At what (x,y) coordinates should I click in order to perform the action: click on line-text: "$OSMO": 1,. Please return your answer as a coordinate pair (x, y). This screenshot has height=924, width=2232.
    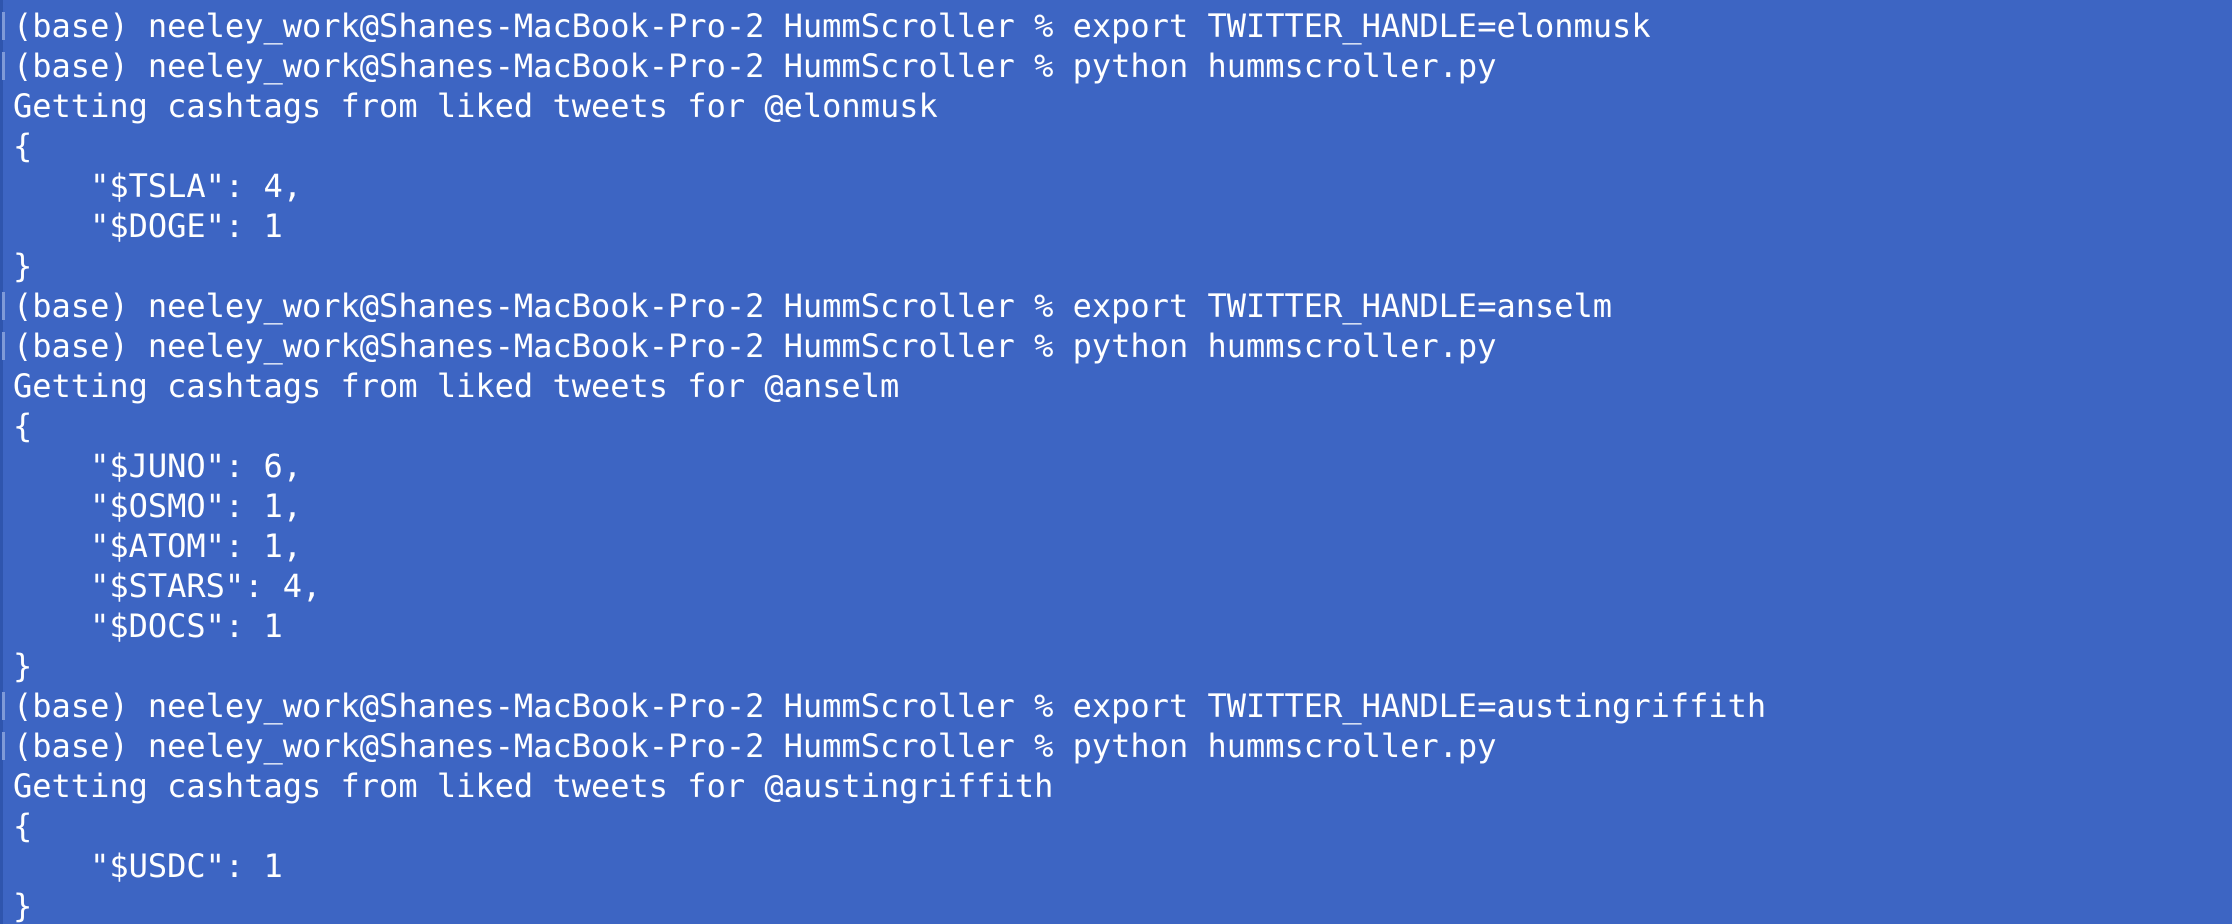
    Looking at the image, I should click on (157, 506).